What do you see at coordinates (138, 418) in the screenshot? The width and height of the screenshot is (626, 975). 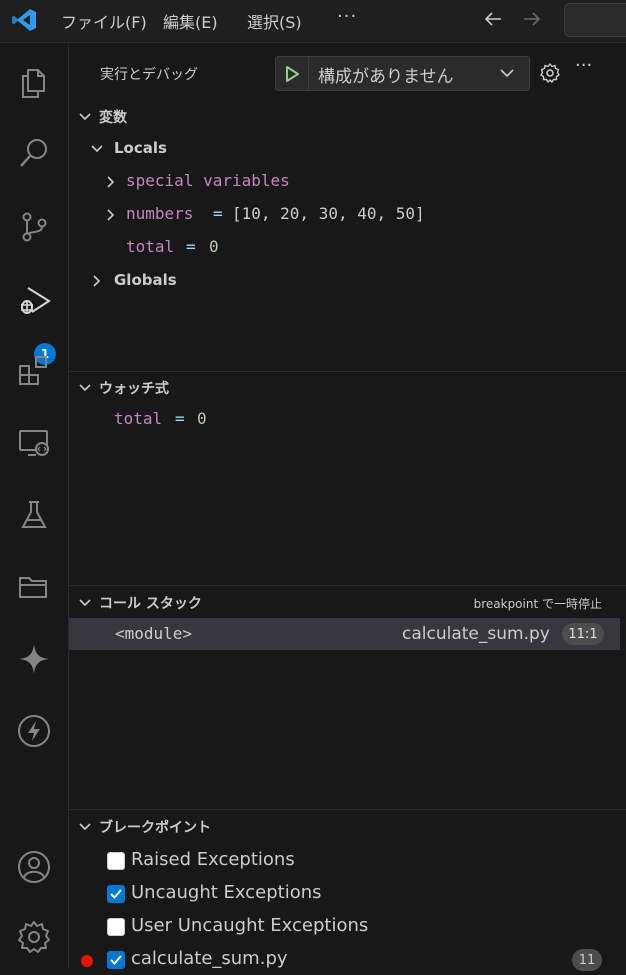 I see `watch-expression-name: total` at bounding box center [138, 418].